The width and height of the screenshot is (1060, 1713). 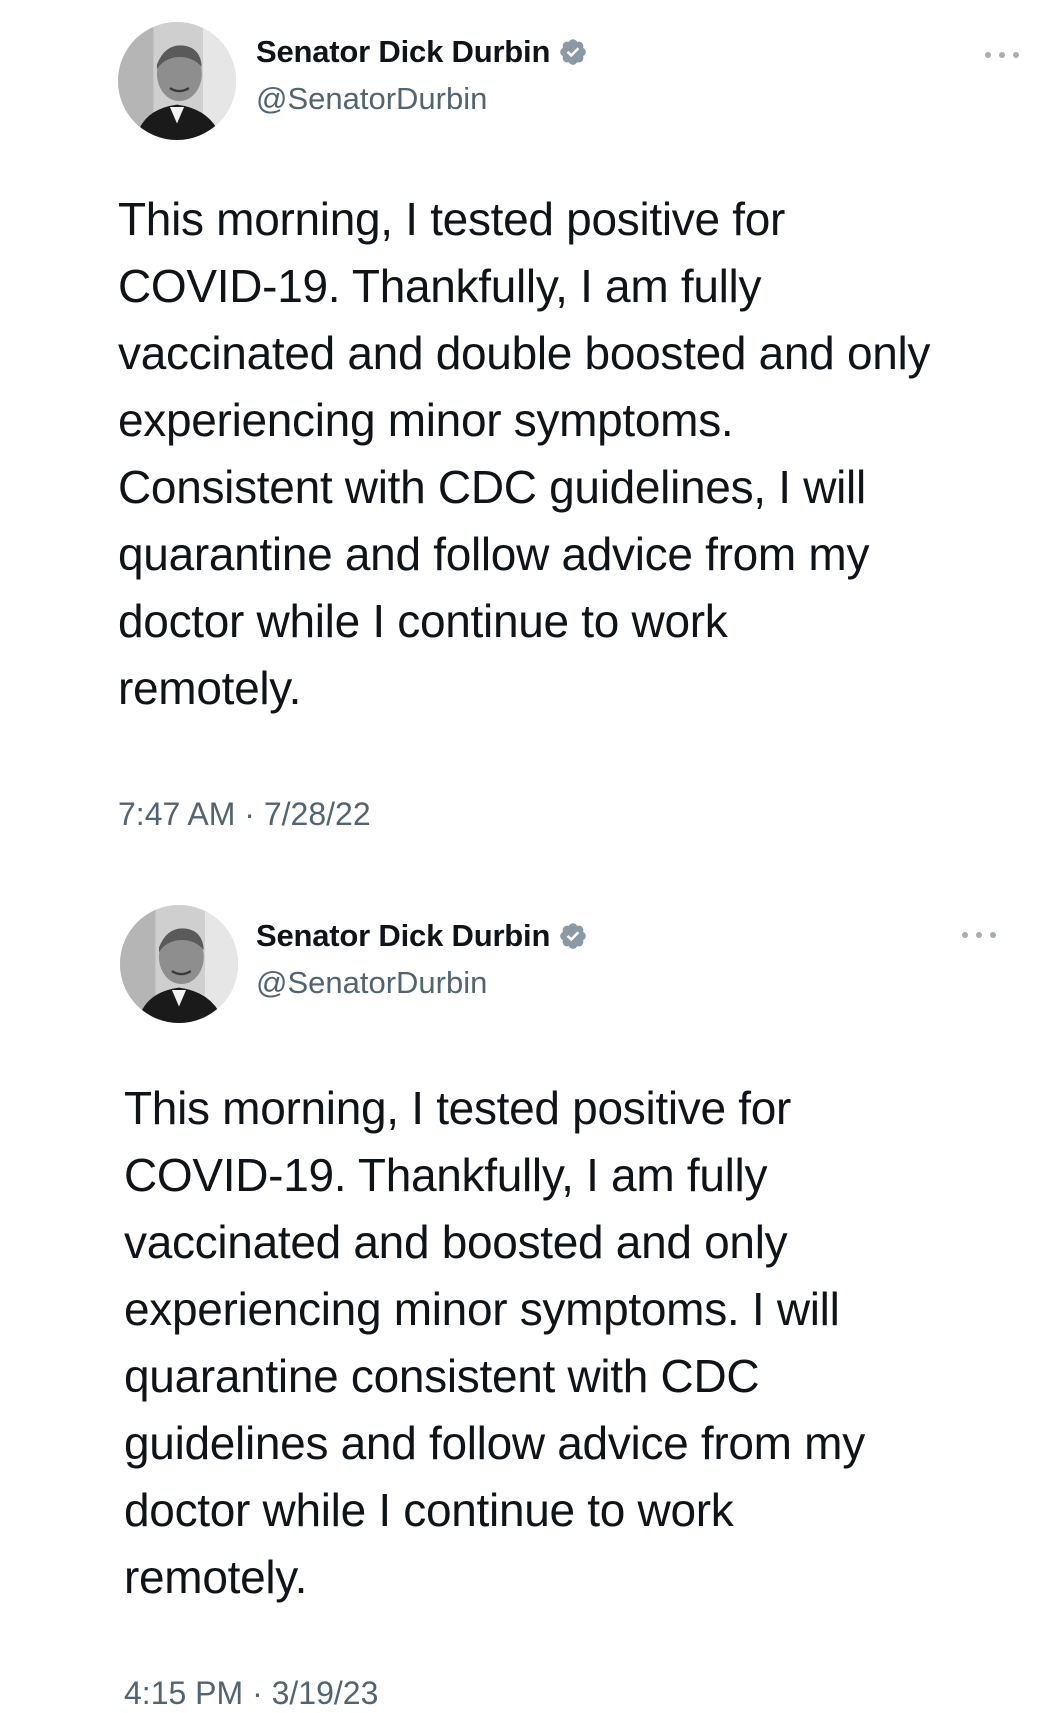 I want to click on tweet-timestamp: 7:47 AM · 7/28/22, so click(x=244, y=814).